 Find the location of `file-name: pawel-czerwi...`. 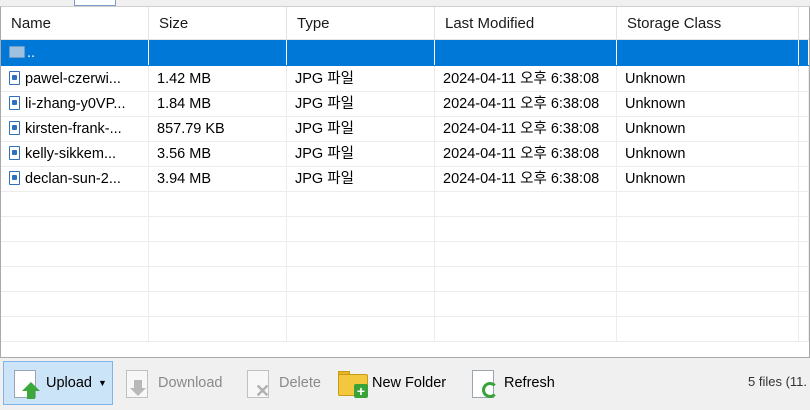

file-name: pawel-czerwi... is located at coordinates (73, 79).